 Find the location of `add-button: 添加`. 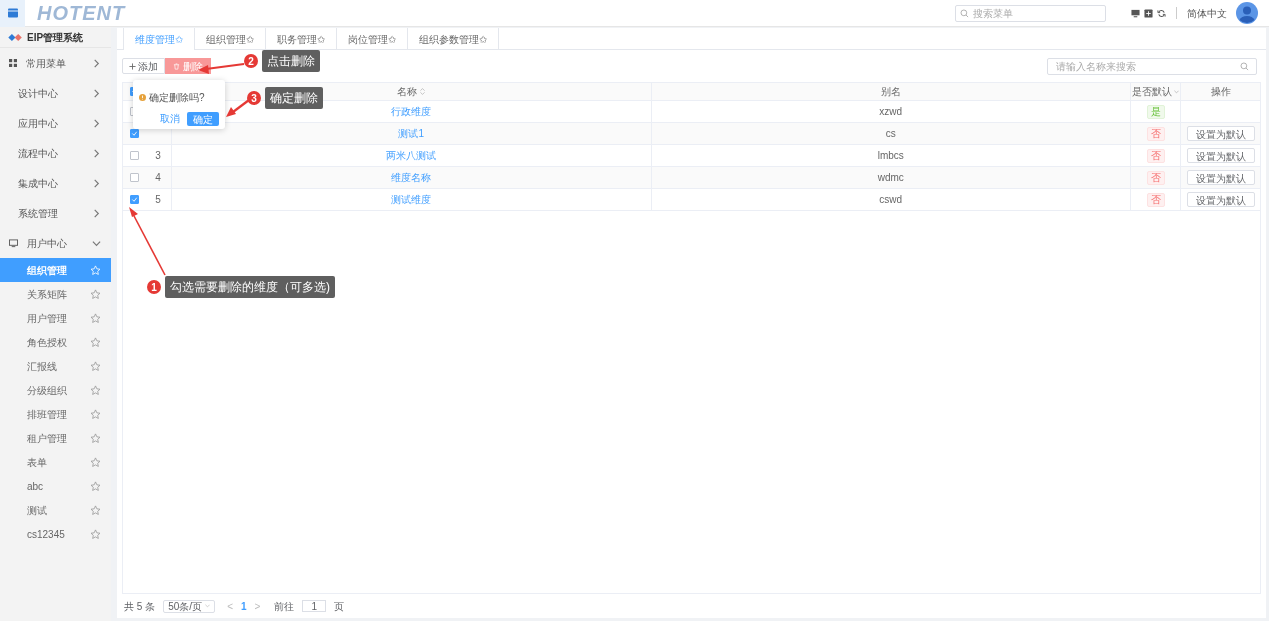

add-button: 添加 is located at coordinates (143, 66).